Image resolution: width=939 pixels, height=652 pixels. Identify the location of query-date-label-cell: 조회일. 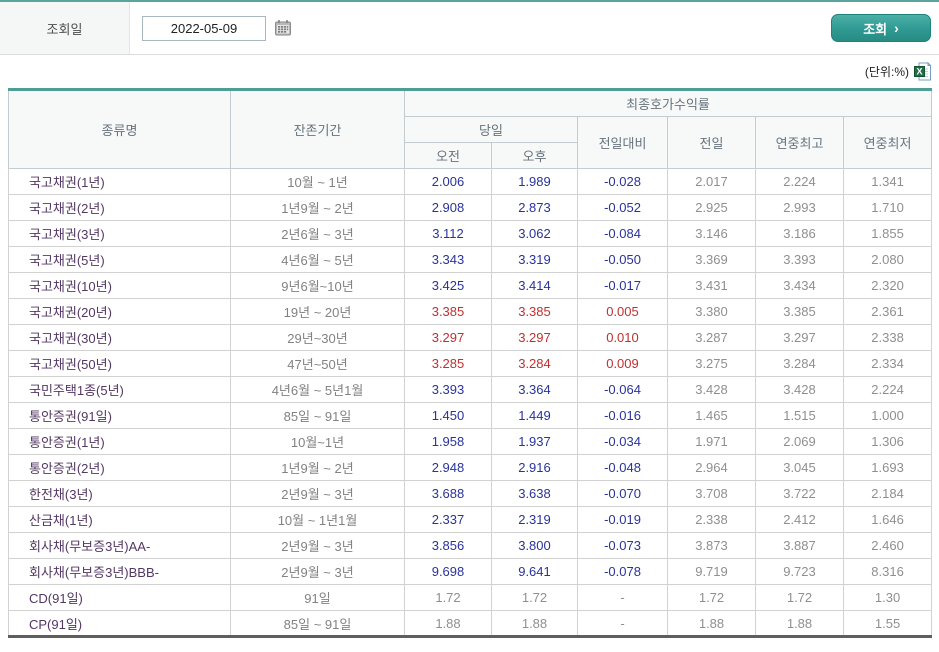
(65, 28).